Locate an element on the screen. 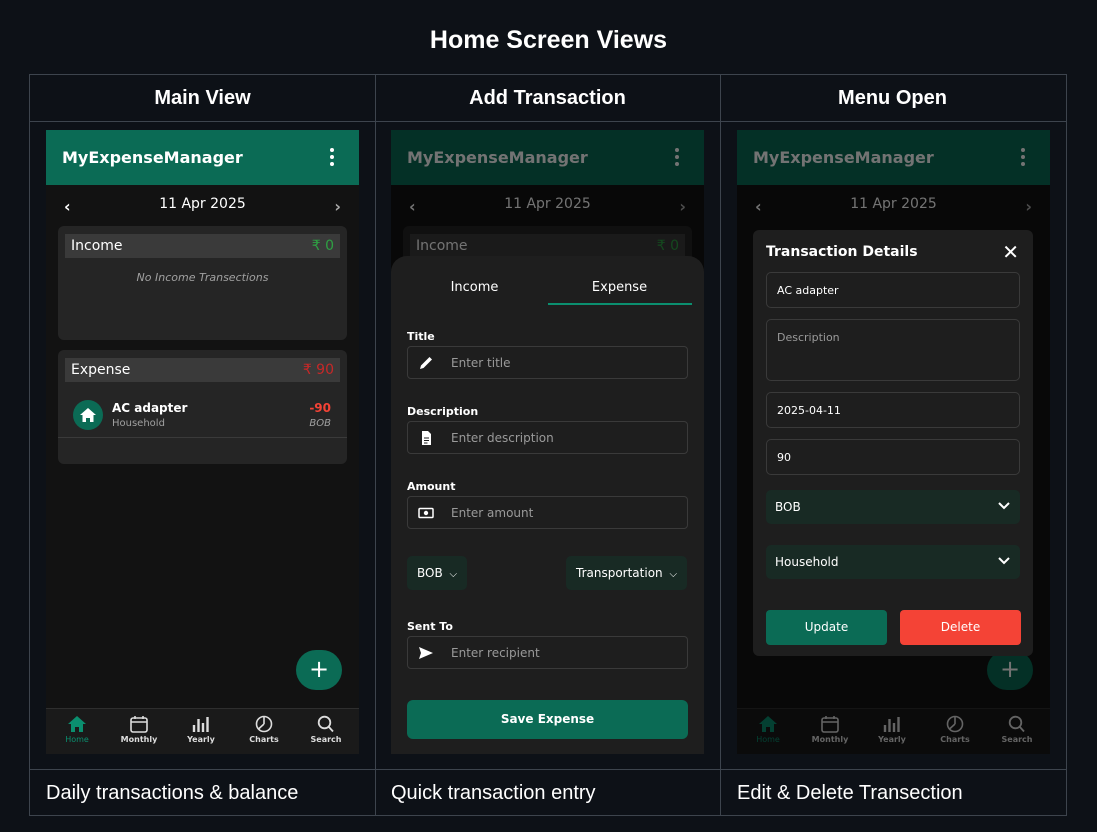  column-caption-main: Daily transactions & balance is located at coordinates (172, 793).